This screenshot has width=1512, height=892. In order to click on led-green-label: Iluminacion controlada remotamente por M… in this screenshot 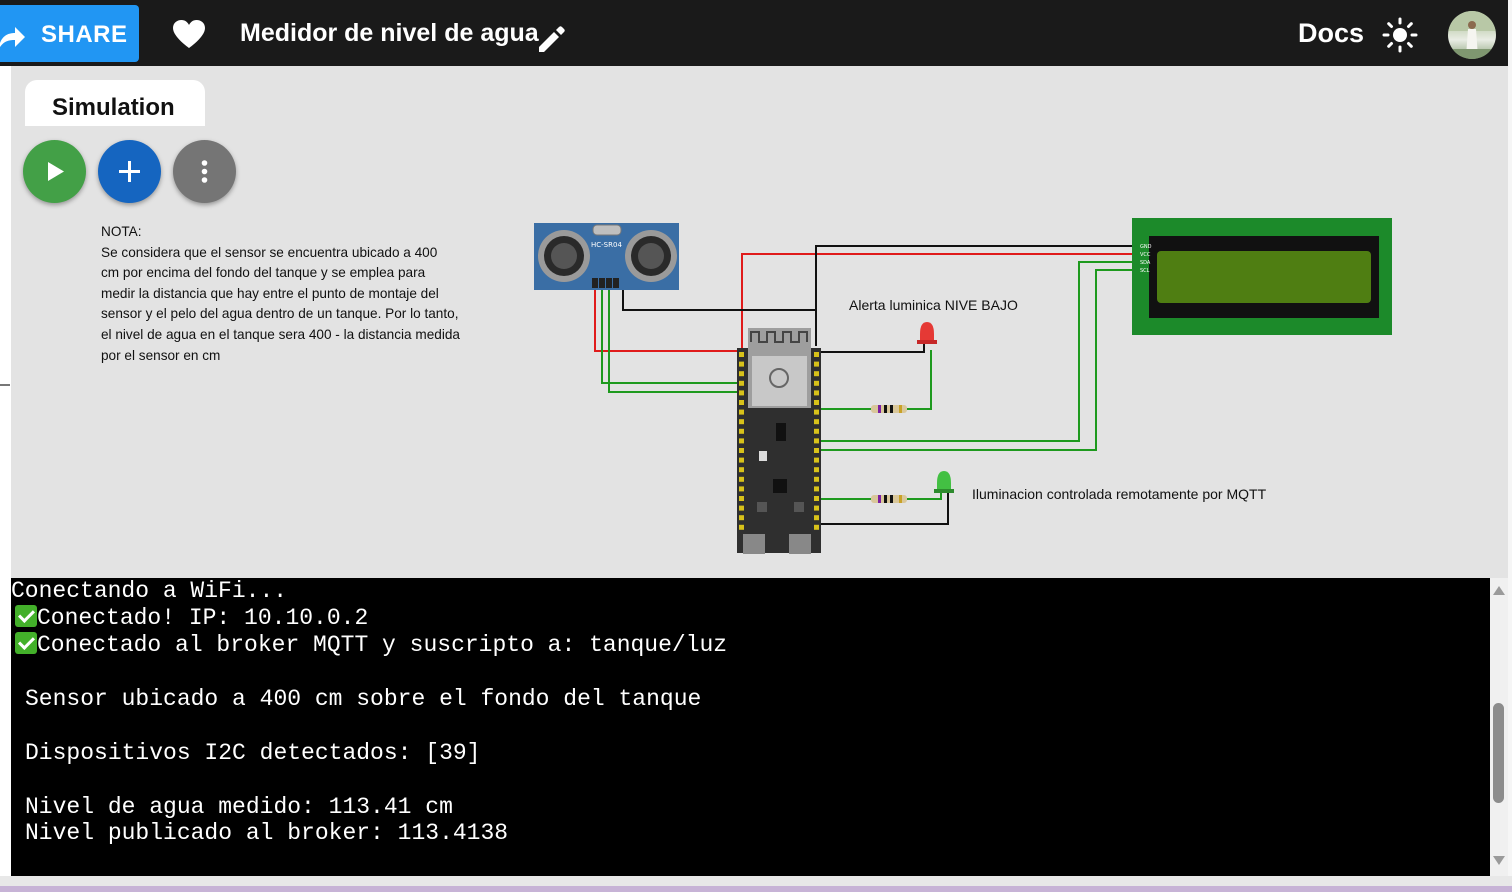, I will do `click(1119, 494)`.